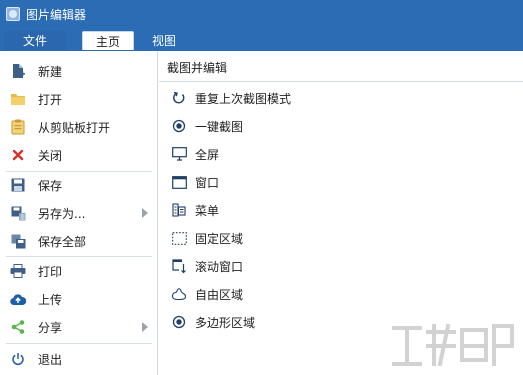 This screenshot has width=523, height=375. What do you see at coordinates (261, 14) in the screenshot?
I see `title-bar: 图片编辑器` at bounding box center [261, 14].